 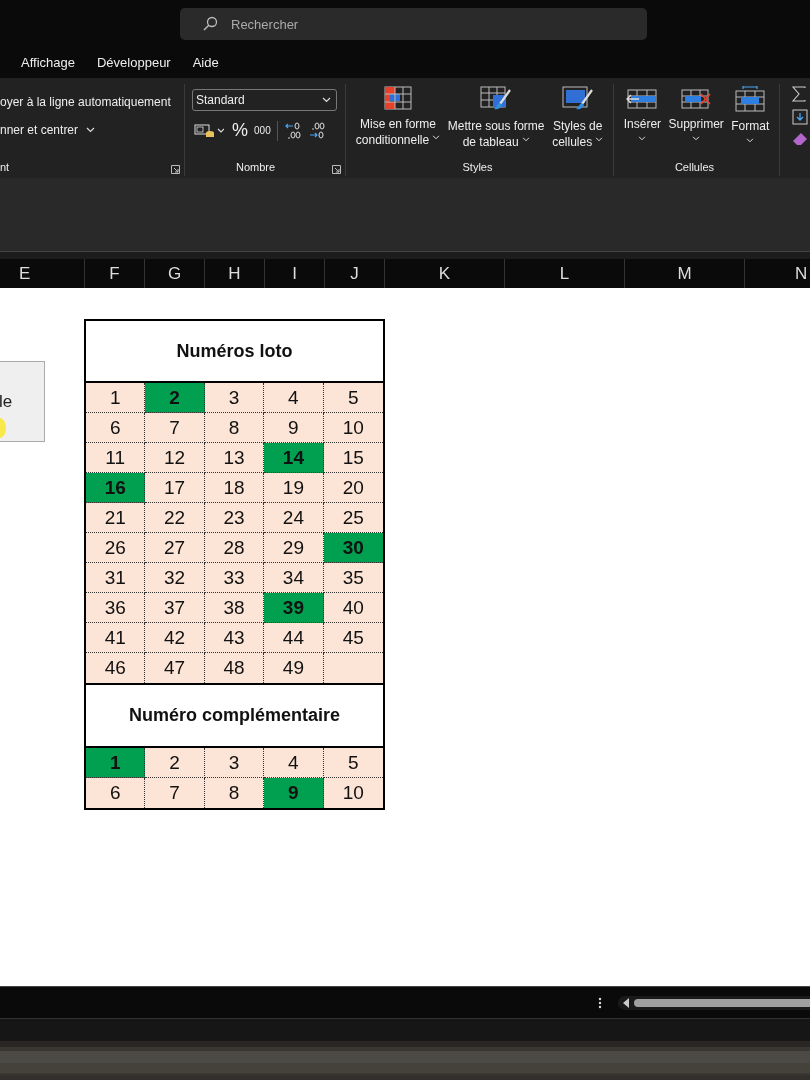 What do you see at coordinates (750, 99) in the screenshot?
I see `format-cells-icon` at bounding box center [750, 99].